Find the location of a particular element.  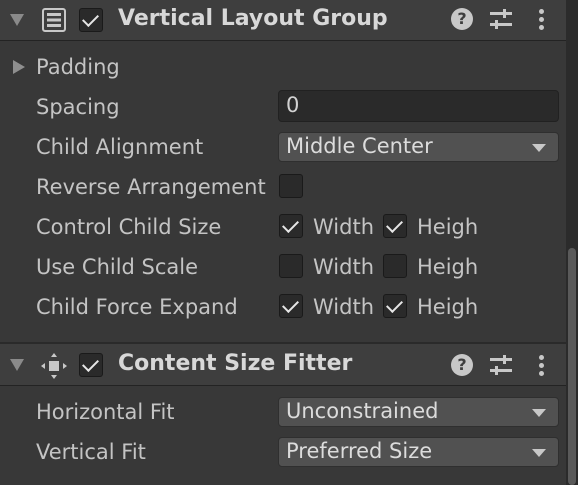

child-alignment-dropdown: Middle Center is located at coordinates (418, 147).